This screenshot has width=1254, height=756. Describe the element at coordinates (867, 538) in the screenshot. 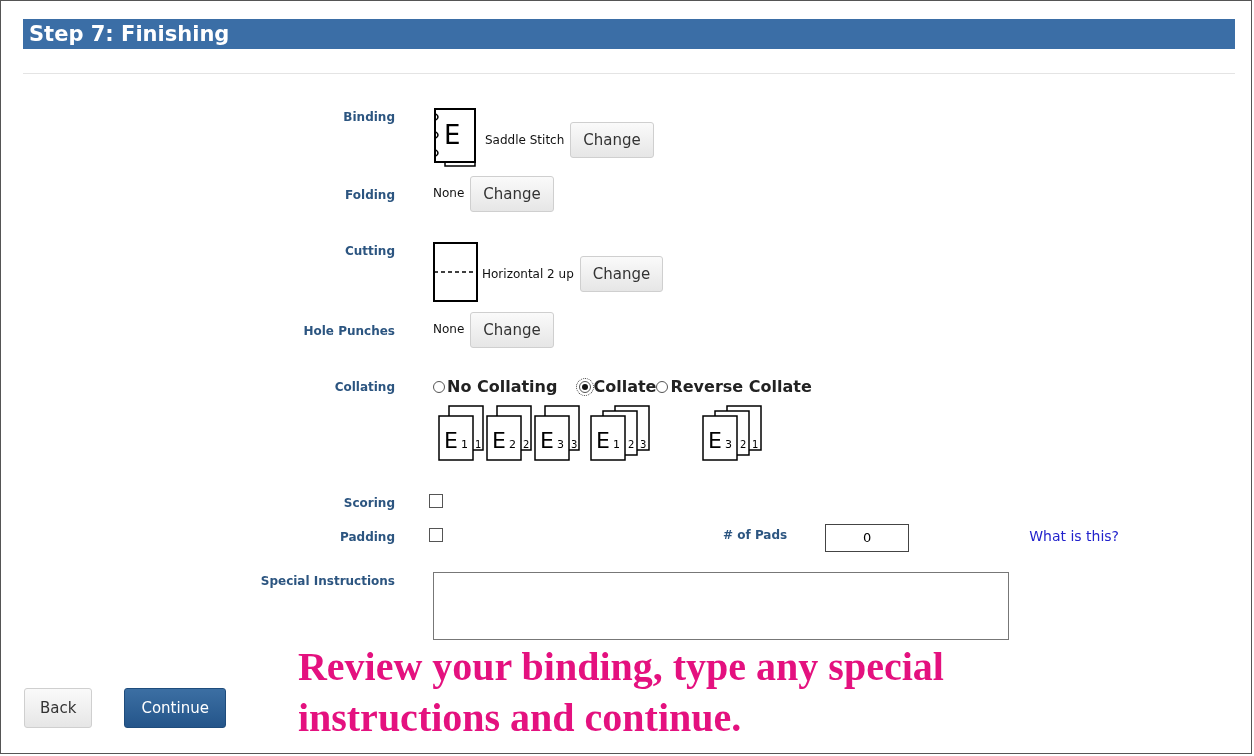

I see `pads-field: 0` at that location.